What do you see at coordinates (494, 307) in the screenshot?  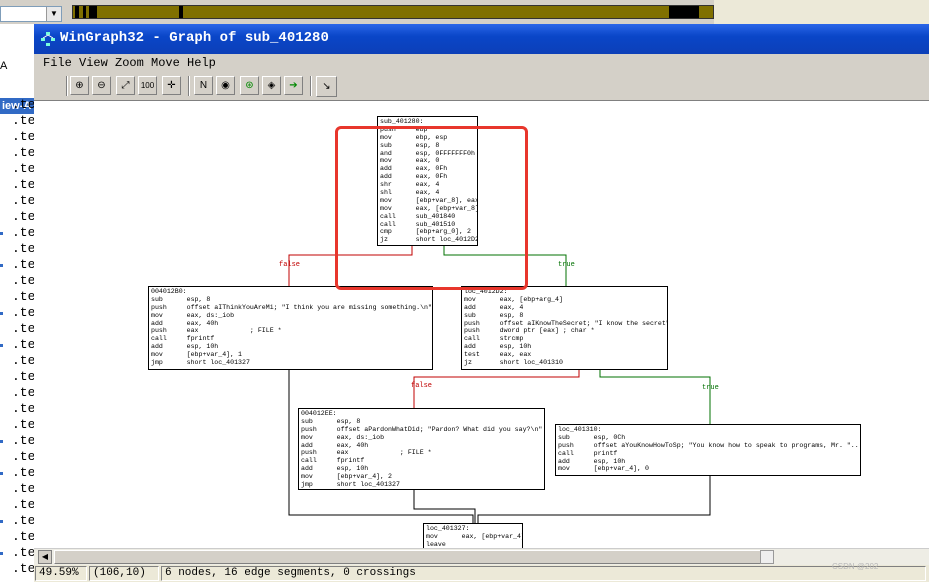 I see `code-line: add eax, 4` at bounding box center [494, 307].